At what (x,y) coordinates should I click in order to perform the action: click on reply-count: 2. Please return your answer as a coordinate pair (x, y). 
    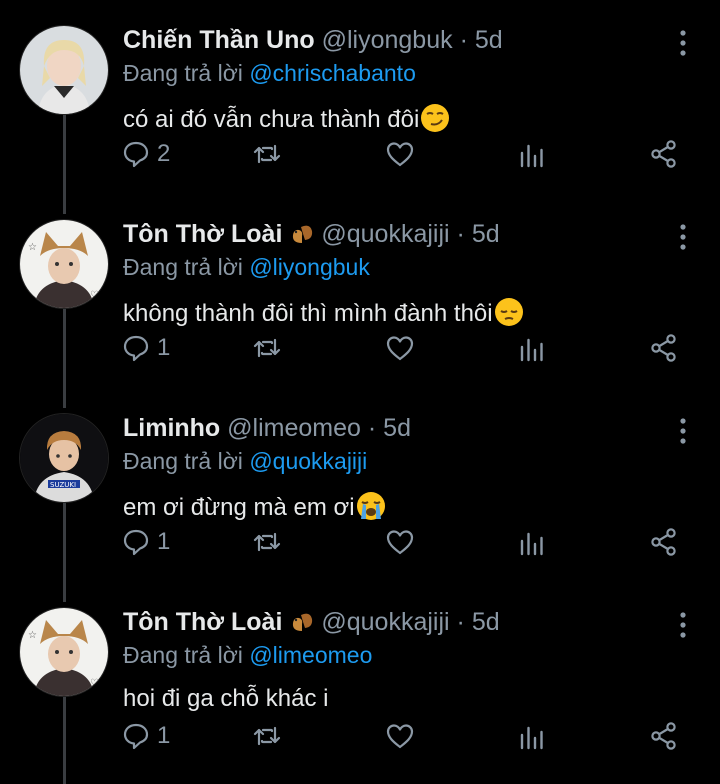
    Looking at the image, I should click on (164, 153).